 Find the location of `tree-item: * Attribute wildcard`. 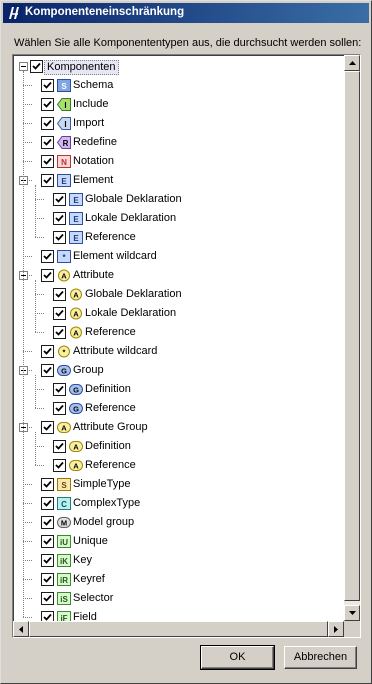

tree-item: * Attribute wildcard is located at coordinates (178, 352).